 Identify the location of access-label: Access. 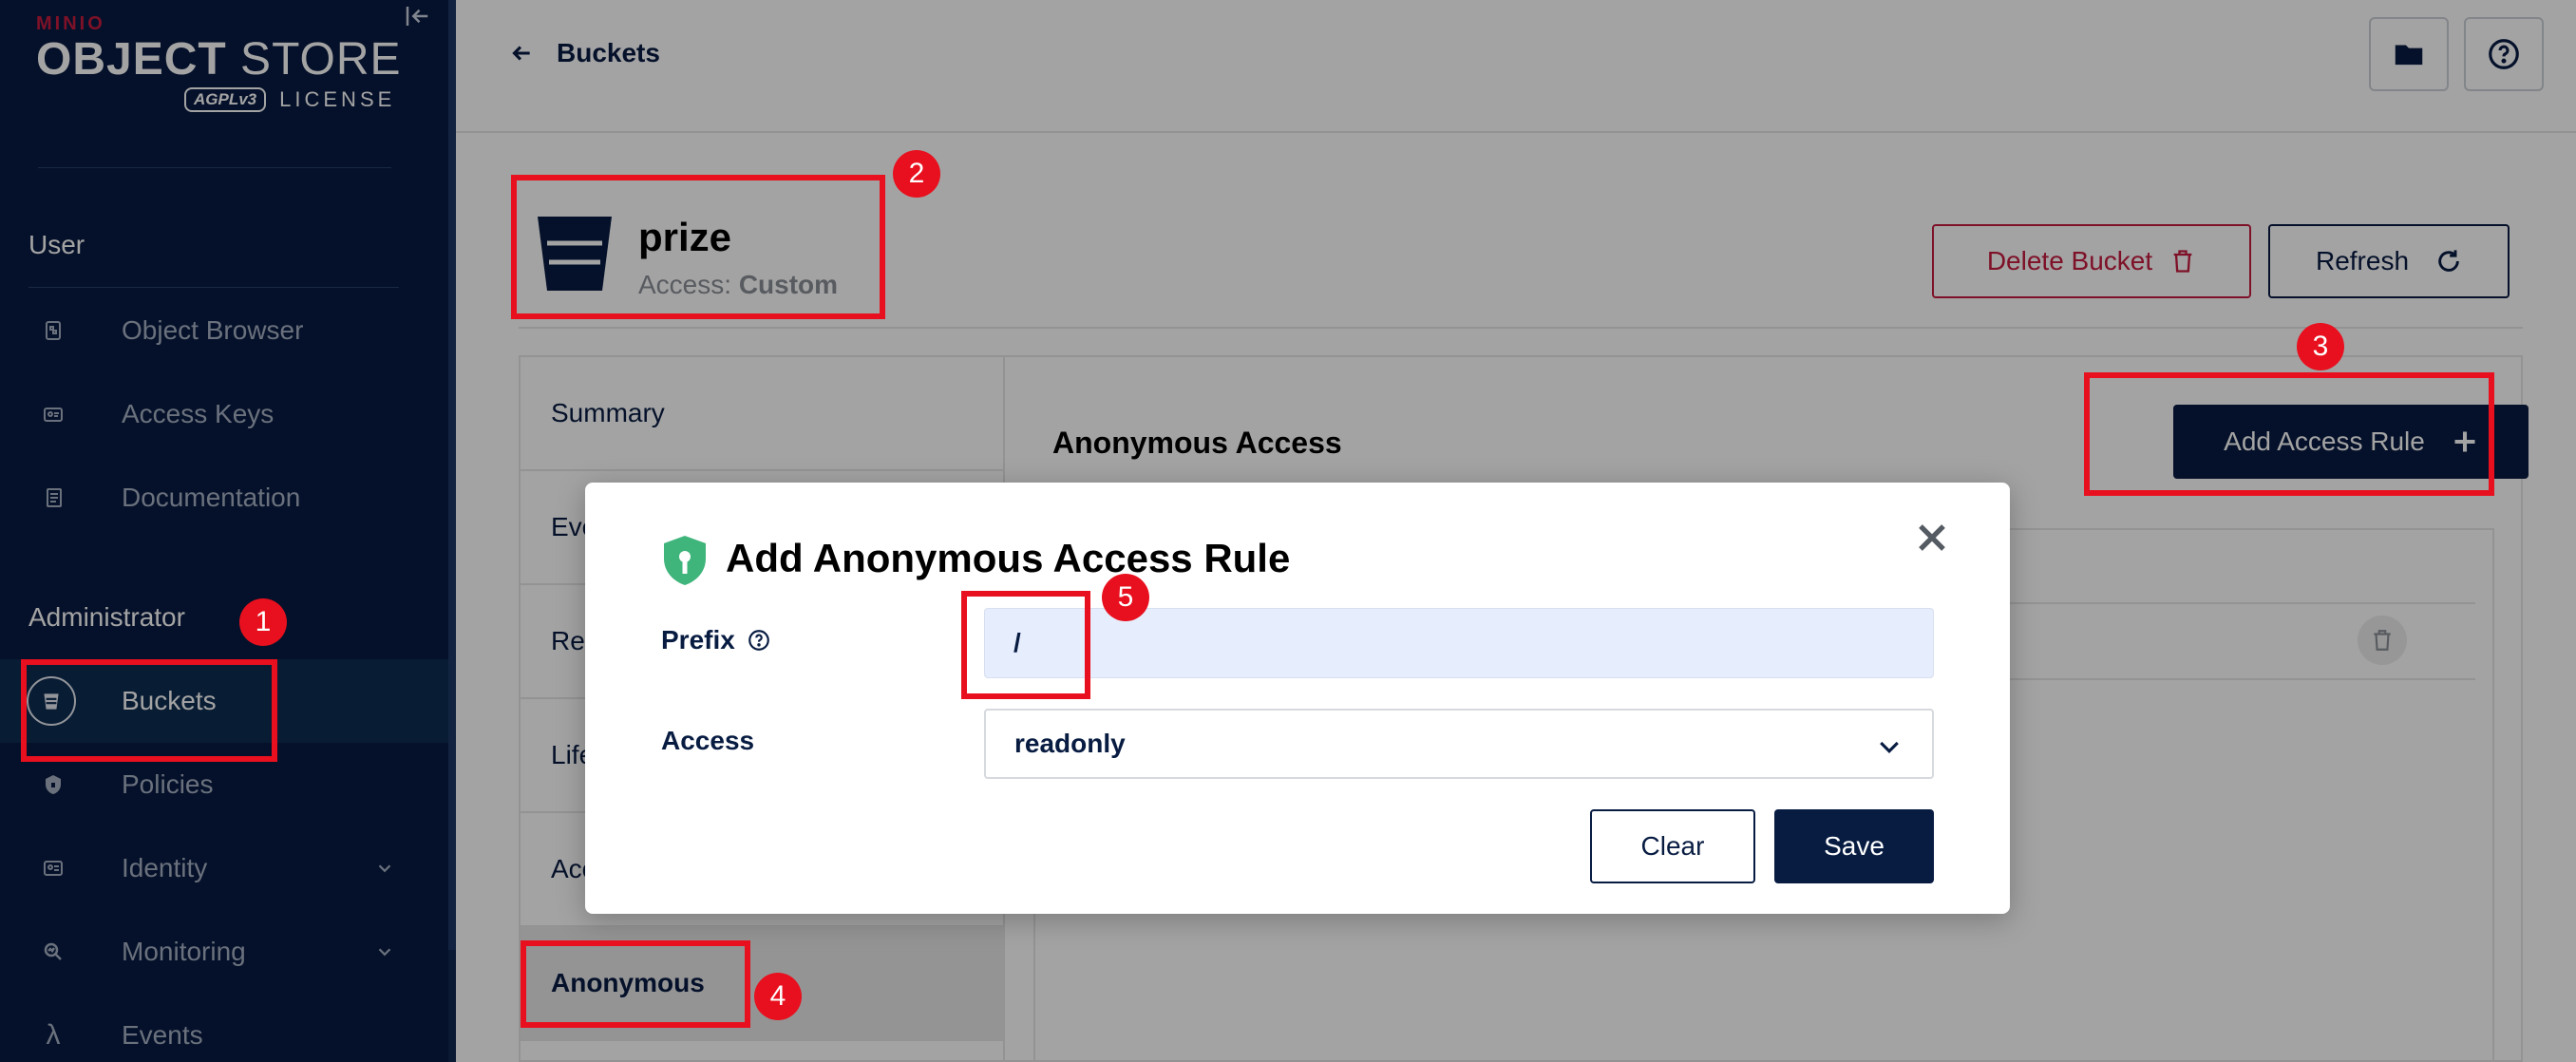
(708, 741).